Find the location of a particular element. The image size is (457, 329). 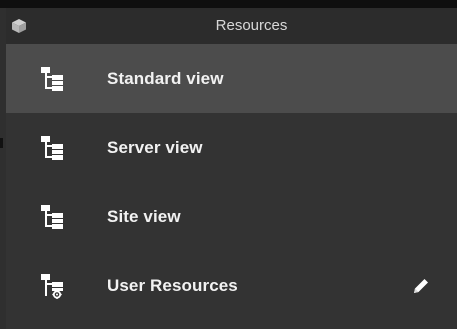

resource-item-label: User Resources is located at coordinates (172, 285).